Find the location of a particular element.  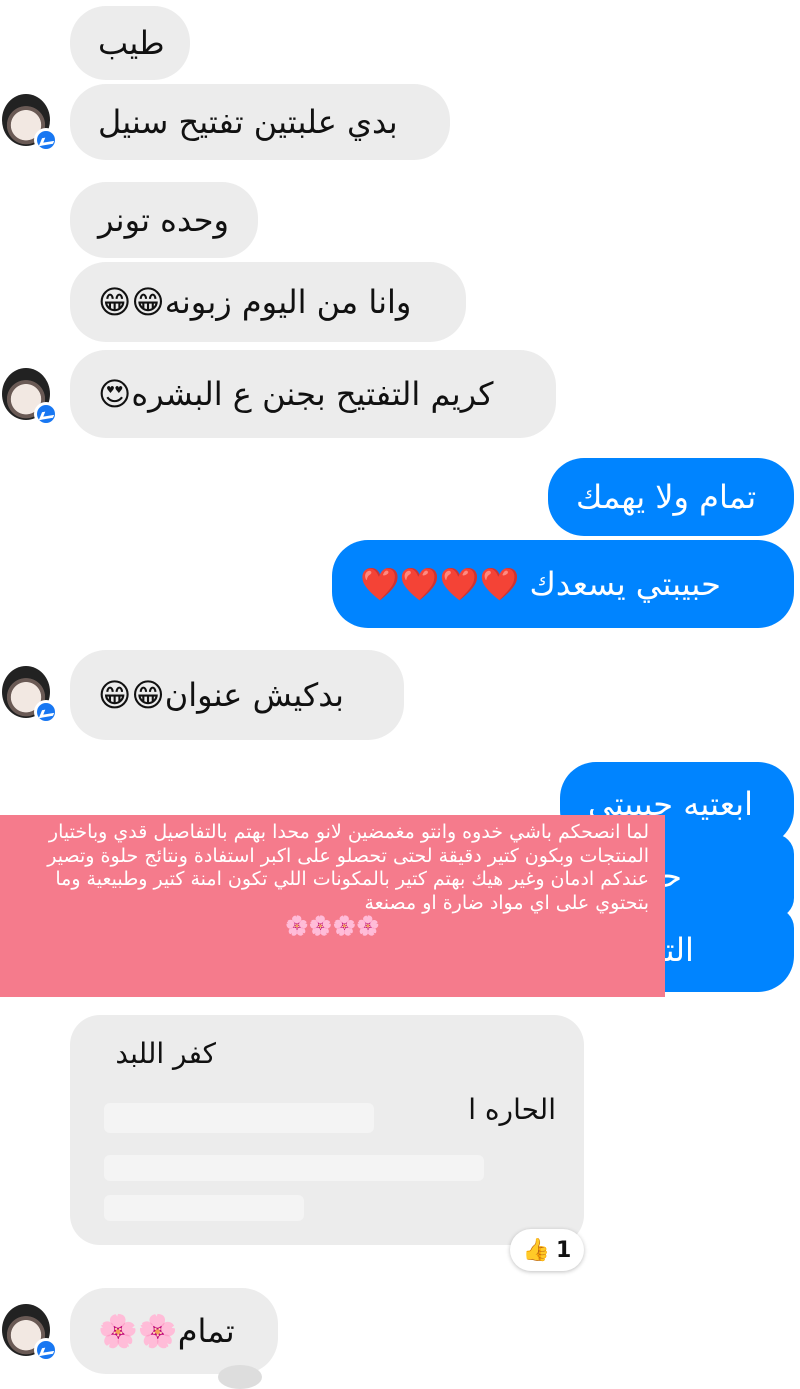

address-message-bubble: كفر اللبد الحاره ا is located at coordinates (327, 1130).